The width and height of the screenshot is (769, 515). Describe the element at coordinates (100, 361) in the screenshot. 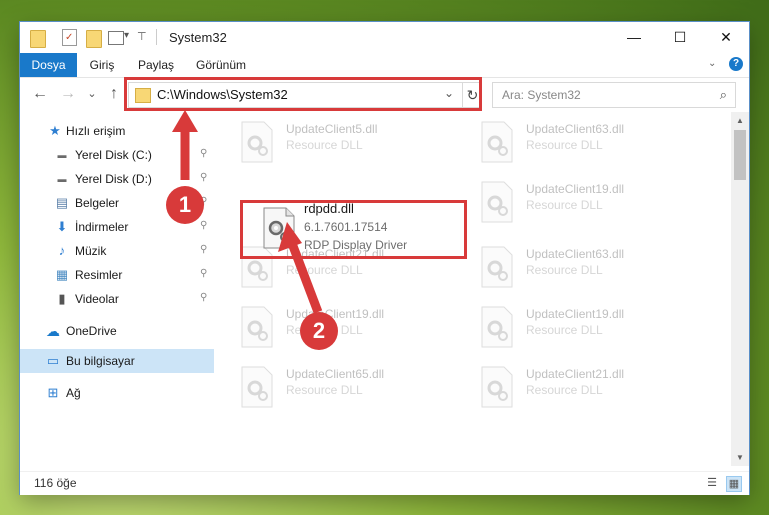

I see `sidebar-item-label: Bu bilgisayar` at that location.